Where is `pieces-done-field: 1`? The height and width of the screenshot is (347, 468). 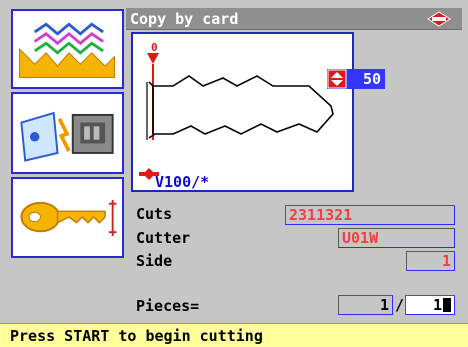
pieces-done-field: 1 is located at coordinates (365, 305).